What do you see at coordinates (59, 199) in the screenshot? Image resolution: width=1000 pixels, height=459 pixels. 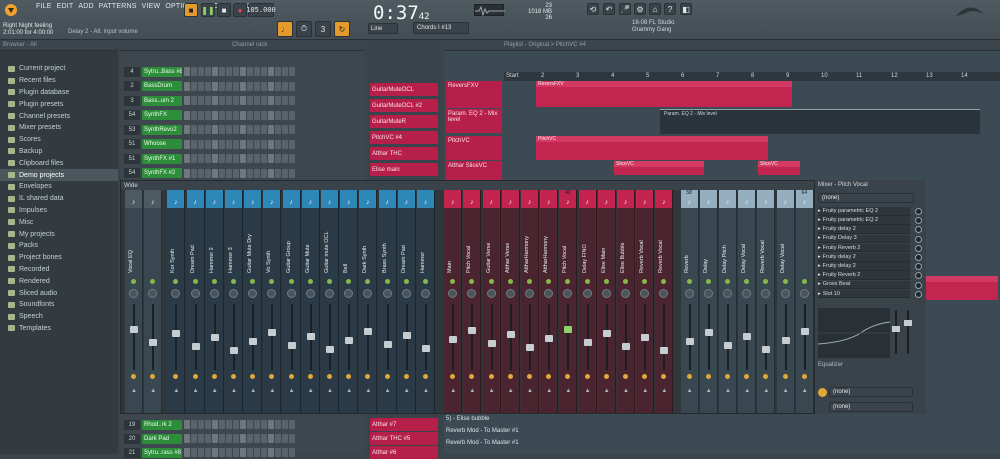 I see `browser-item: IL shared data` at bounding box center [59, 199].